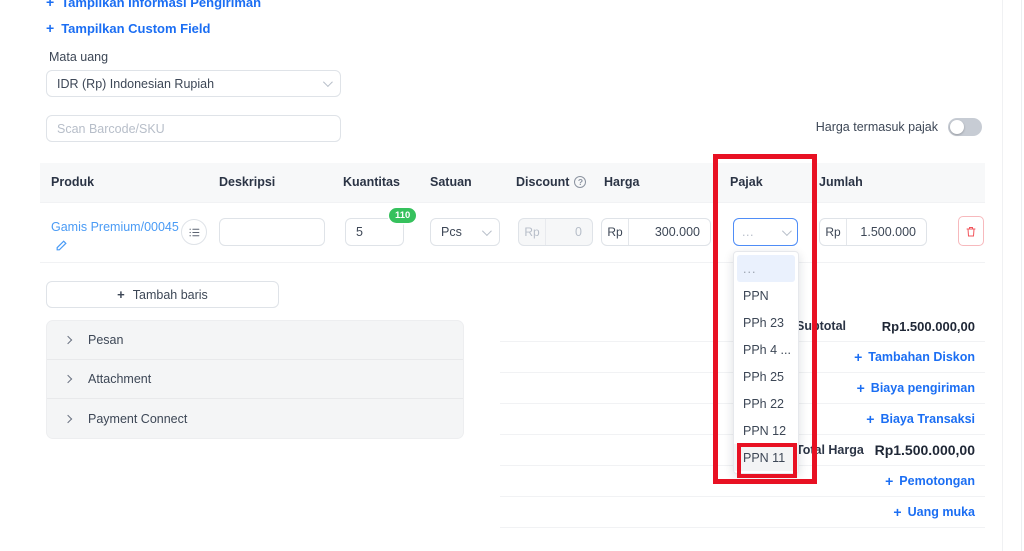 The width and height of the screenshot is (1024, 551). I want to click on accordion-item-attachment: Attachment, so click(255, 379).